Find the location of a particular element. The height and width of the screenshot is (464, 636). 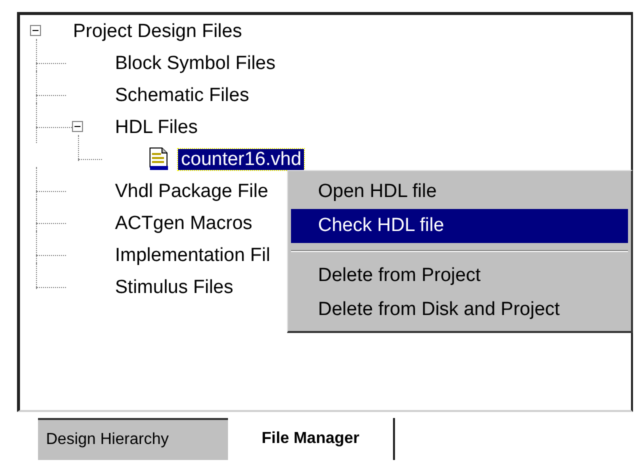

document-icon is located at coordinates (159, 159).